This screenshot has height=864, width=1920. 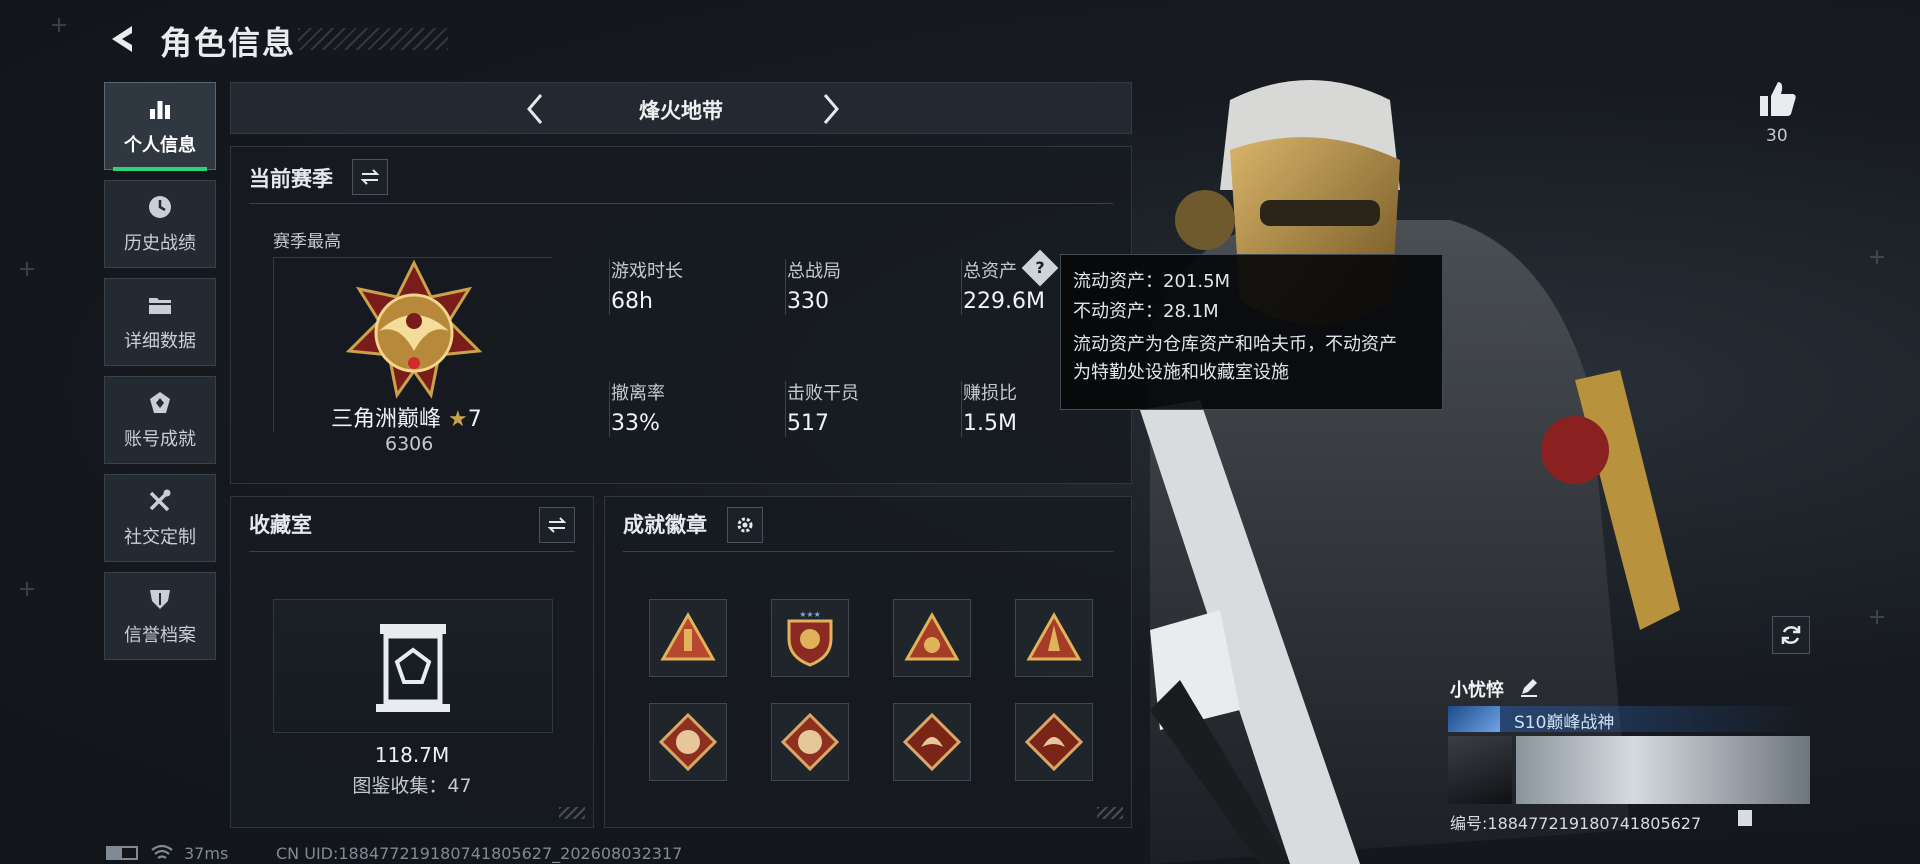 I want to click on sidebar-item-personal-info: 个人信息, so click(x=160, y=126).